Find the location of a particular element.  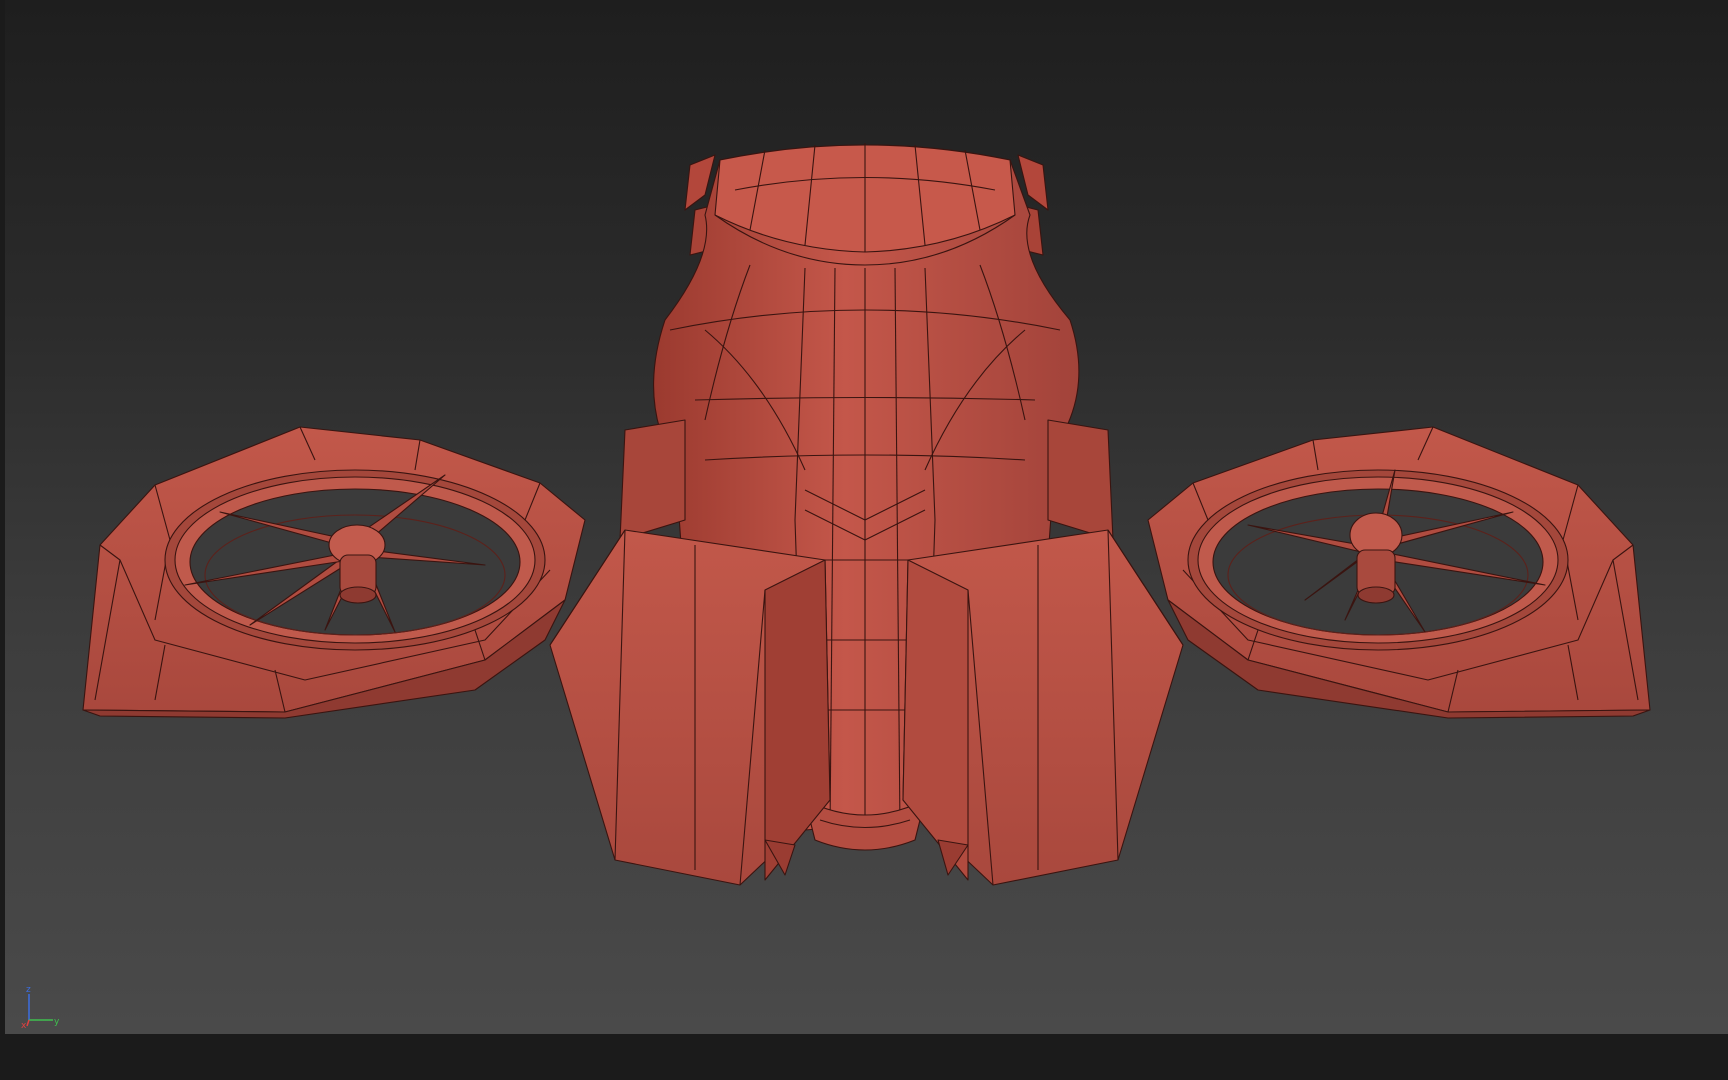

gizmo-x-label: x is located at coordinates (24, 1024).